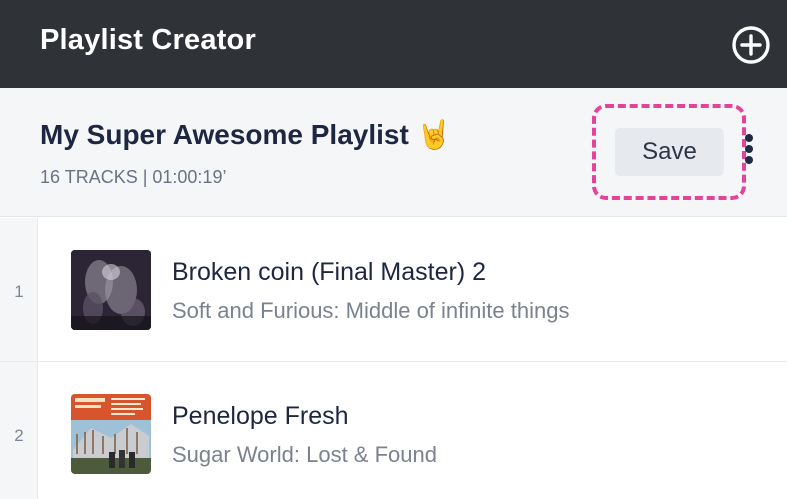 This screenshot has height=499, width=787. I want to click on track-album: Sugar World: Lost & Found, so click(304, 454).